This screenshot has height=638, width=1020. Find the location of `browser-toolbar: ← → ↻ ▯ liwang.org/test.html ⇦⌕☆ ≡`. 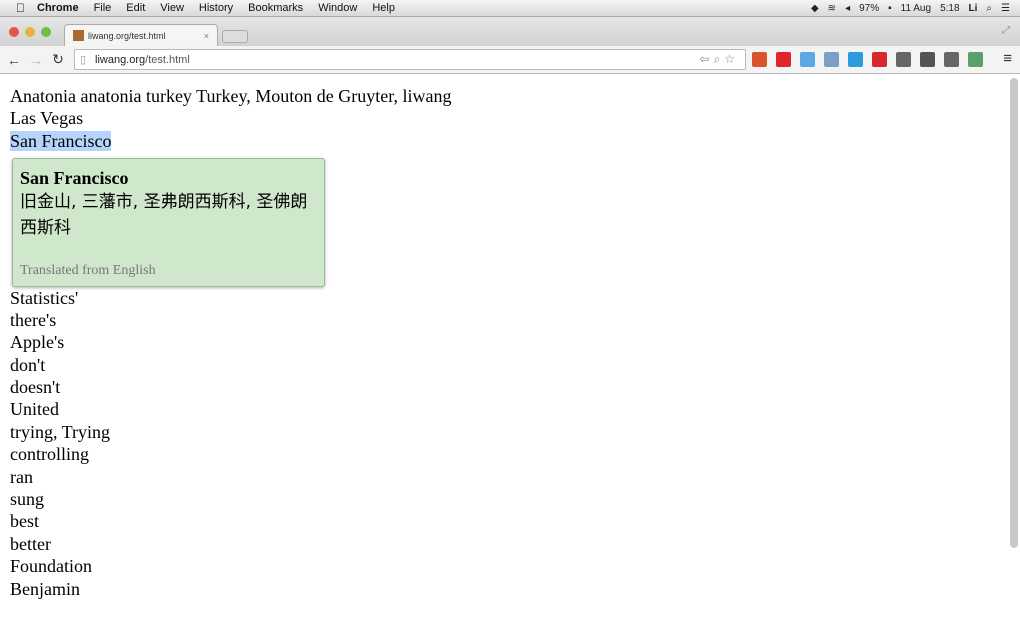

browser-toolbar: ← → ↻ ▯ liwang.org/test.html ⇦⌕☆ ≡ is located at coordinates (510, 60).